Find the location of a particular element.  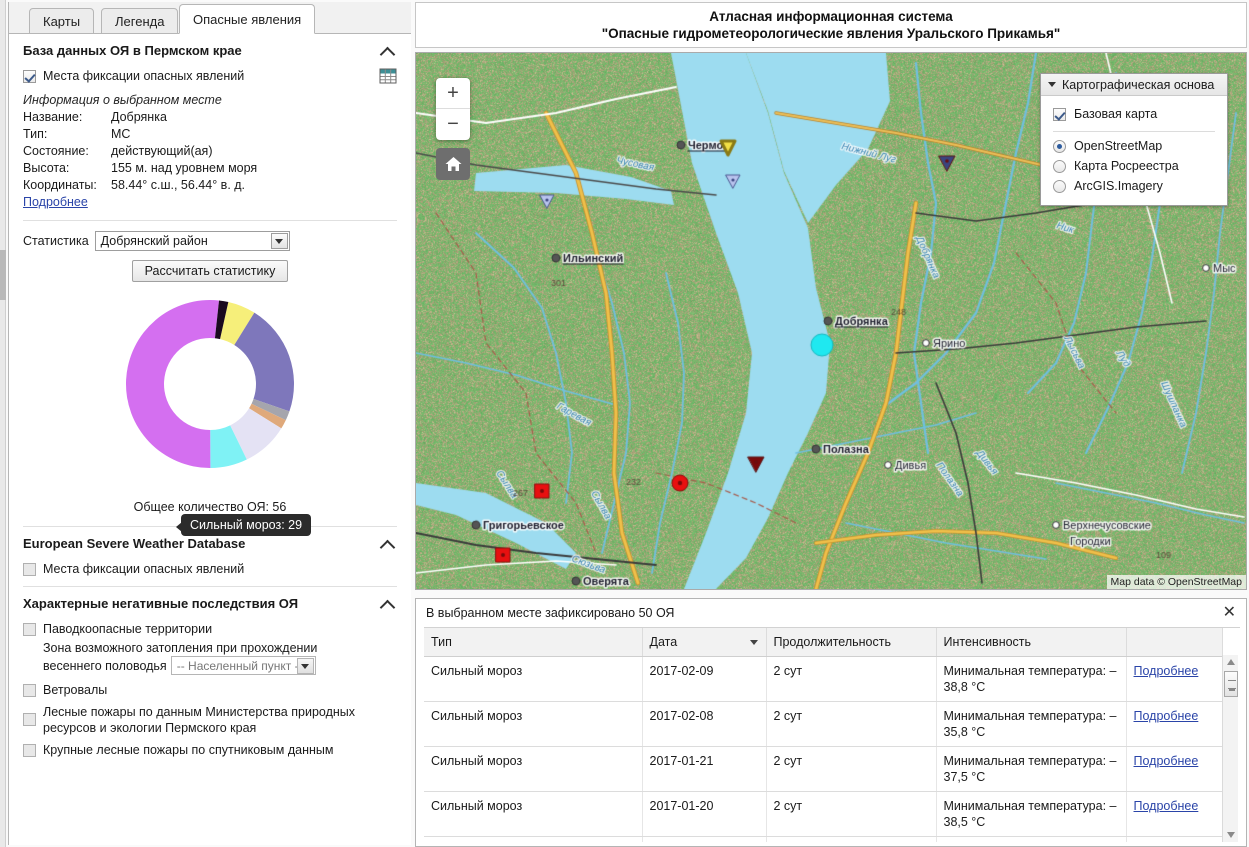

eswd-places-checkbox is located at coordinates (29, 569).